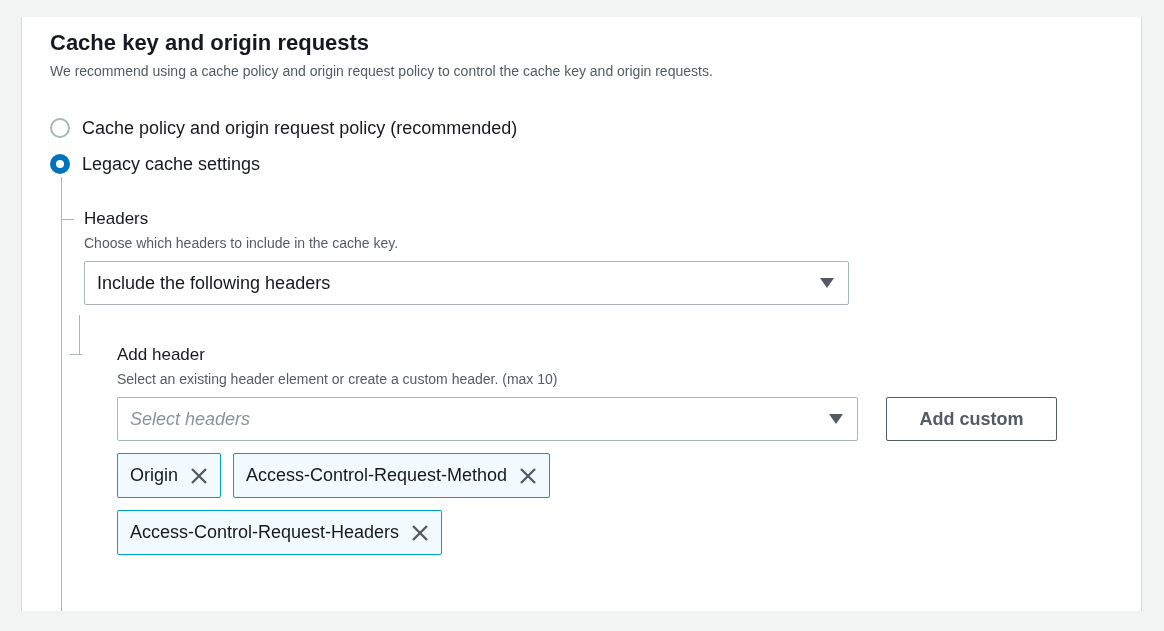  Describe the element at coordinates (595, 164) in the screenshot. I see `radio-option: Legacy cache settings` at that location.